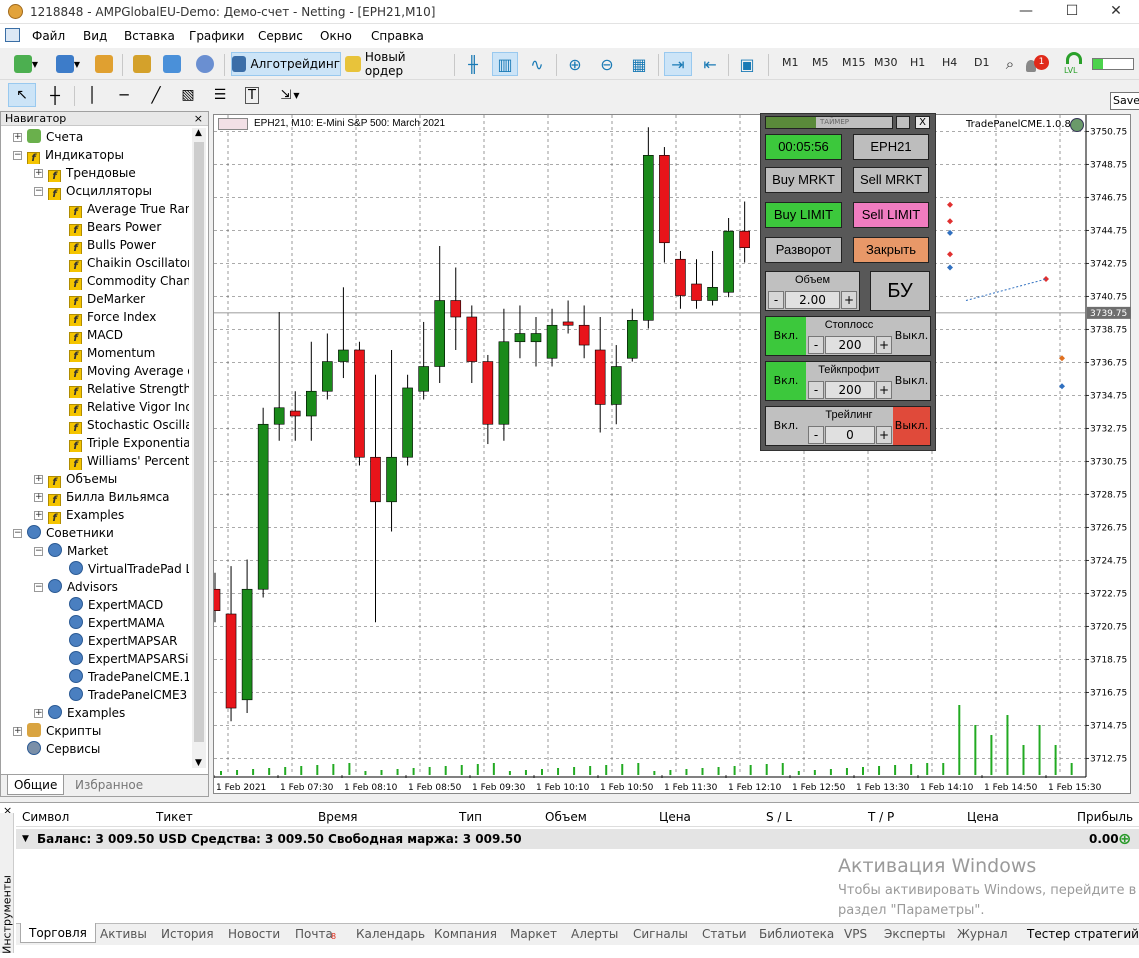 The image size is (1139, 958). What do you see at coordinates (38, 713) in the screenshot?
I see `expand-icon: +` at bounding box center [38, 713].